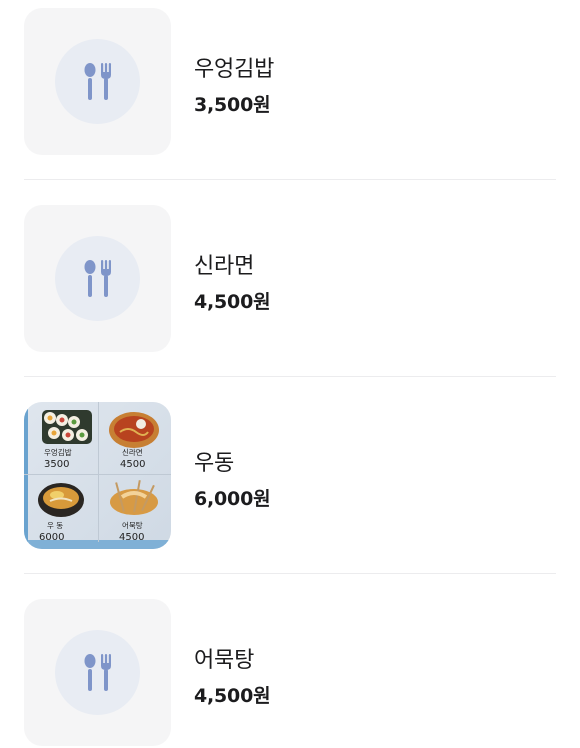 The width and height of the screenshot is (580, 748). What do you see at coordinates (56, 464) in the screenshot?
I see `photo-price: 3500` at bounding box center [56, 464].